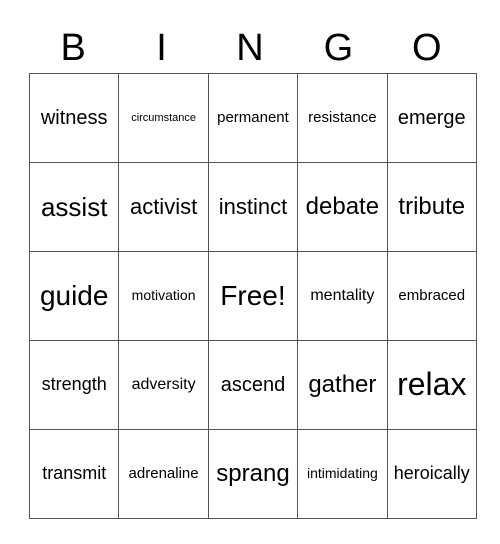  I want to click on bingo-cell: guide, so click(74, 296).